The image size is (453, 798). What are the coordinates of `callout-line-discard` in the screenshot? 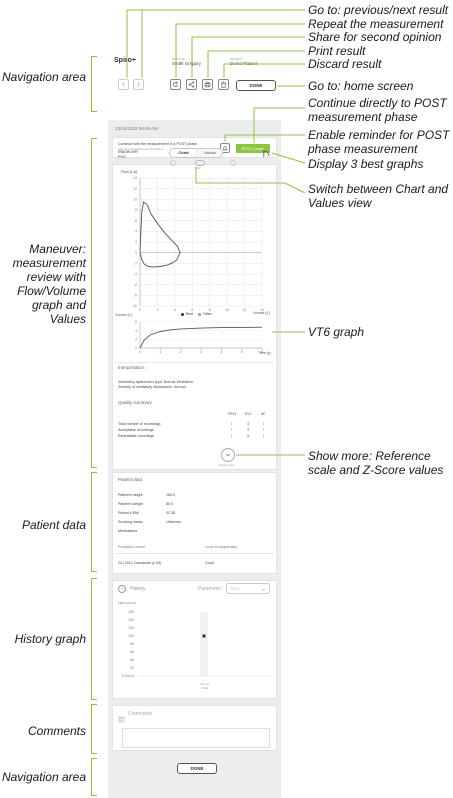 It's located at (264, 70).